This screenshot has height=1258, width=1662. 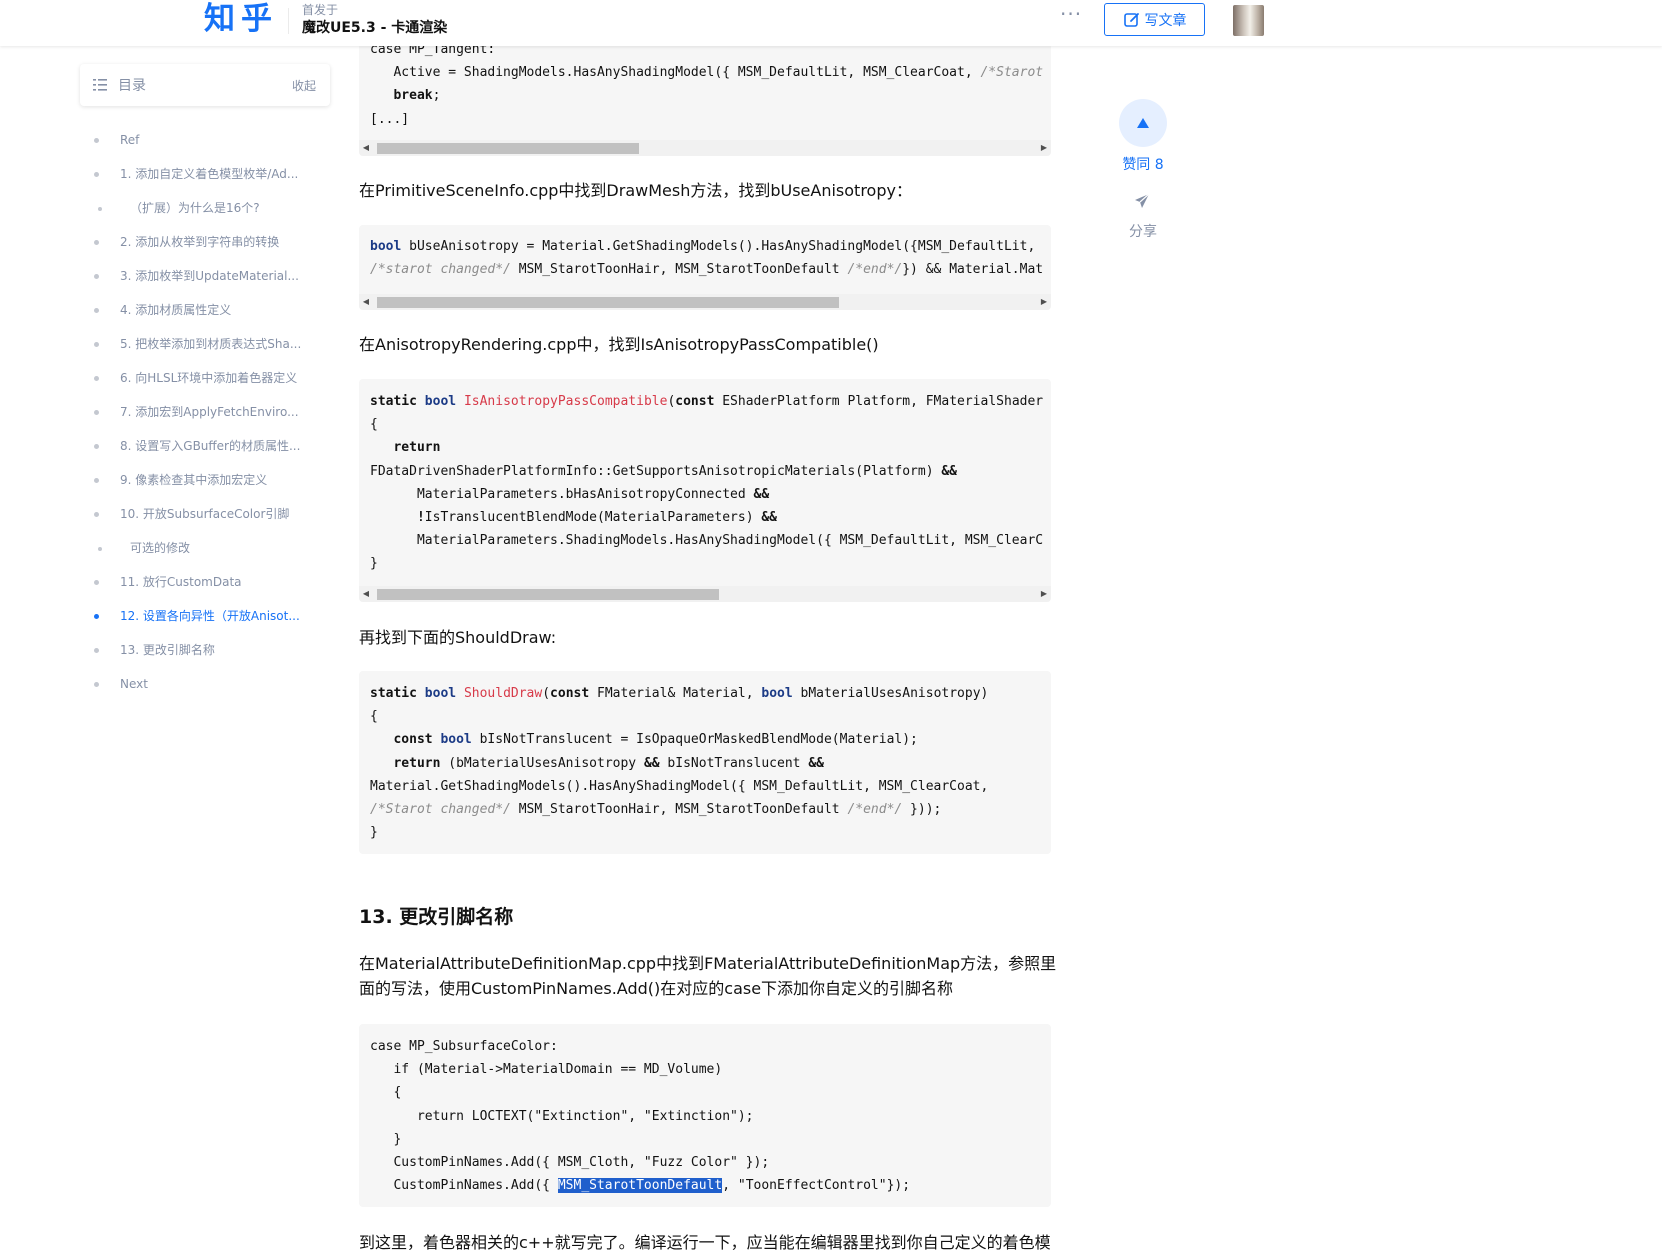 I want to click on paper-plane-icon, so click(x=1142, y=203).